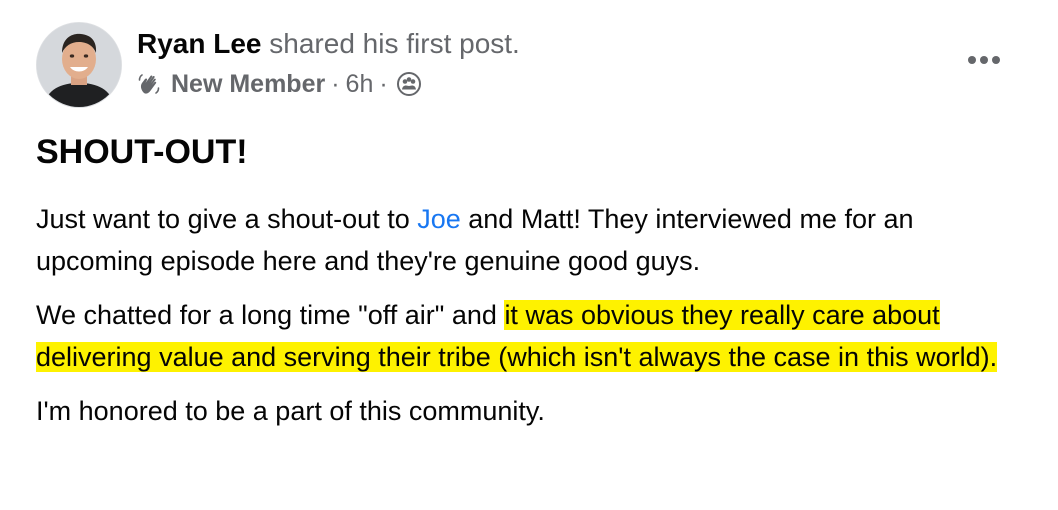 This screenshot has width=1058, height=510. I want to click on post-header: Ryan Lee shared his first post., so click(328, 44).